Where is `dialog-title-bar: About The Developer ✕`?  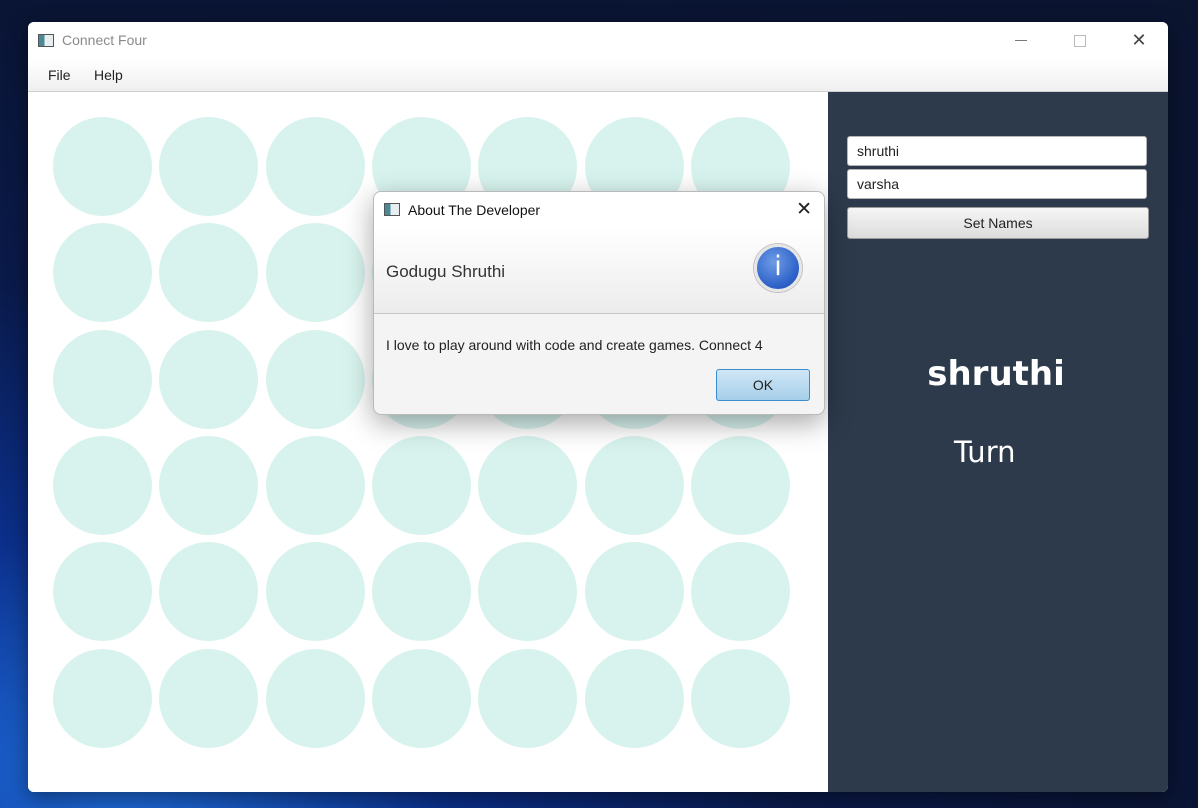 dialog-title-bar: About The Developer ✕ is located at coordinates (599, 210).